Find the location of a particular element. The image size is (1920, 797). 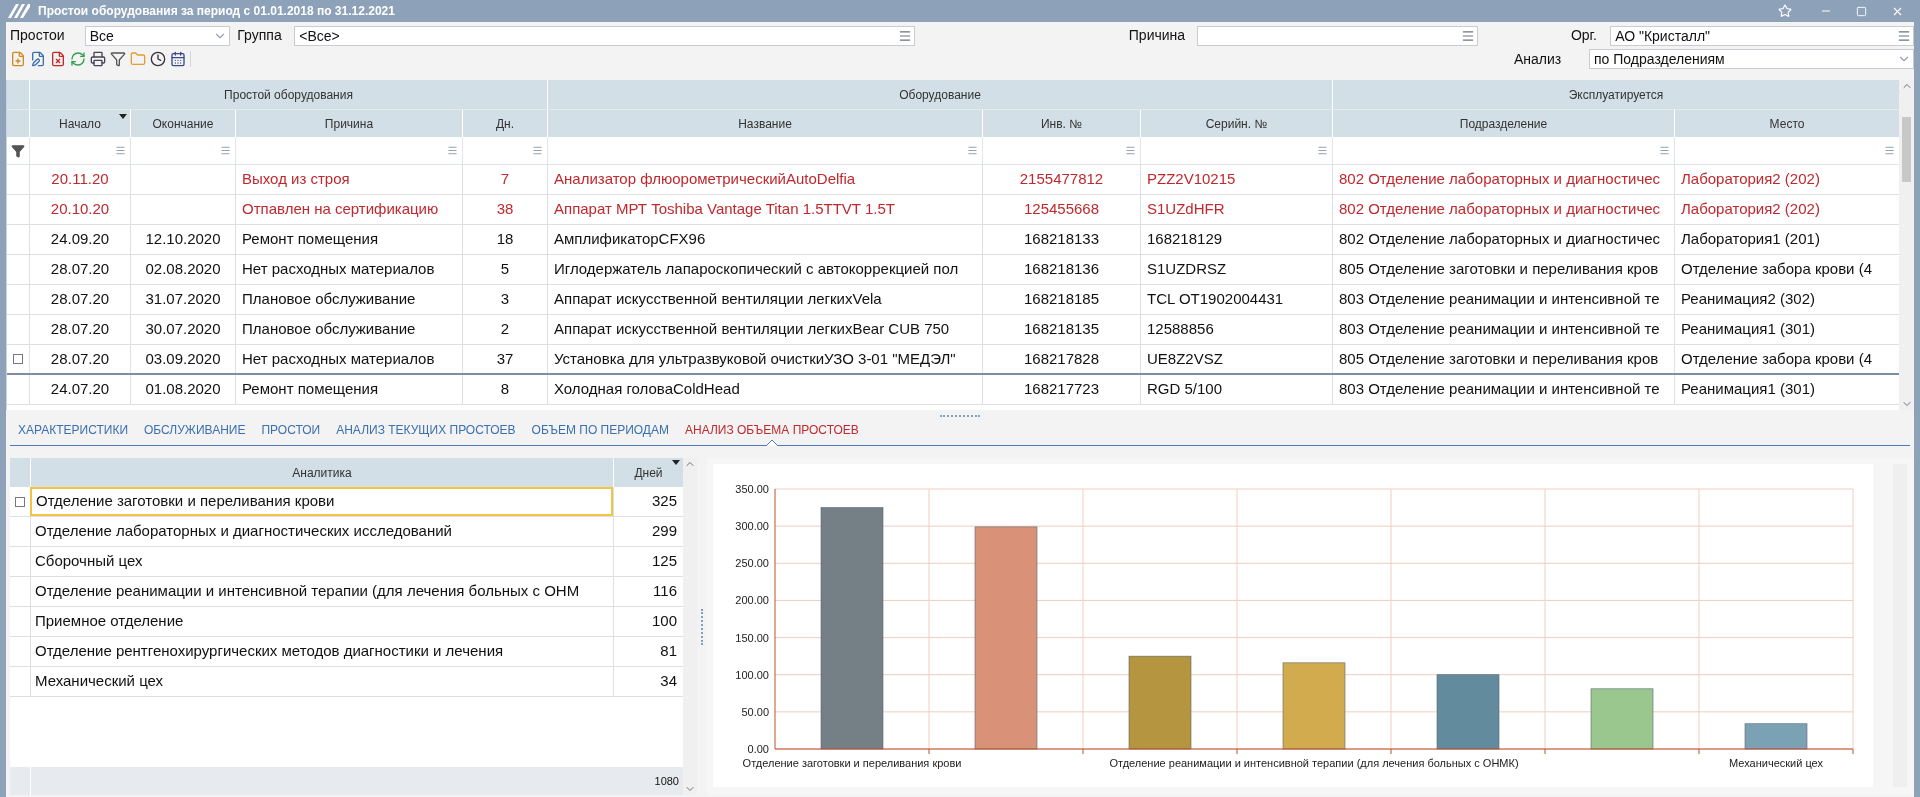

table-cell: АмплификаторCFX96 is located at coordinates (764, 239).